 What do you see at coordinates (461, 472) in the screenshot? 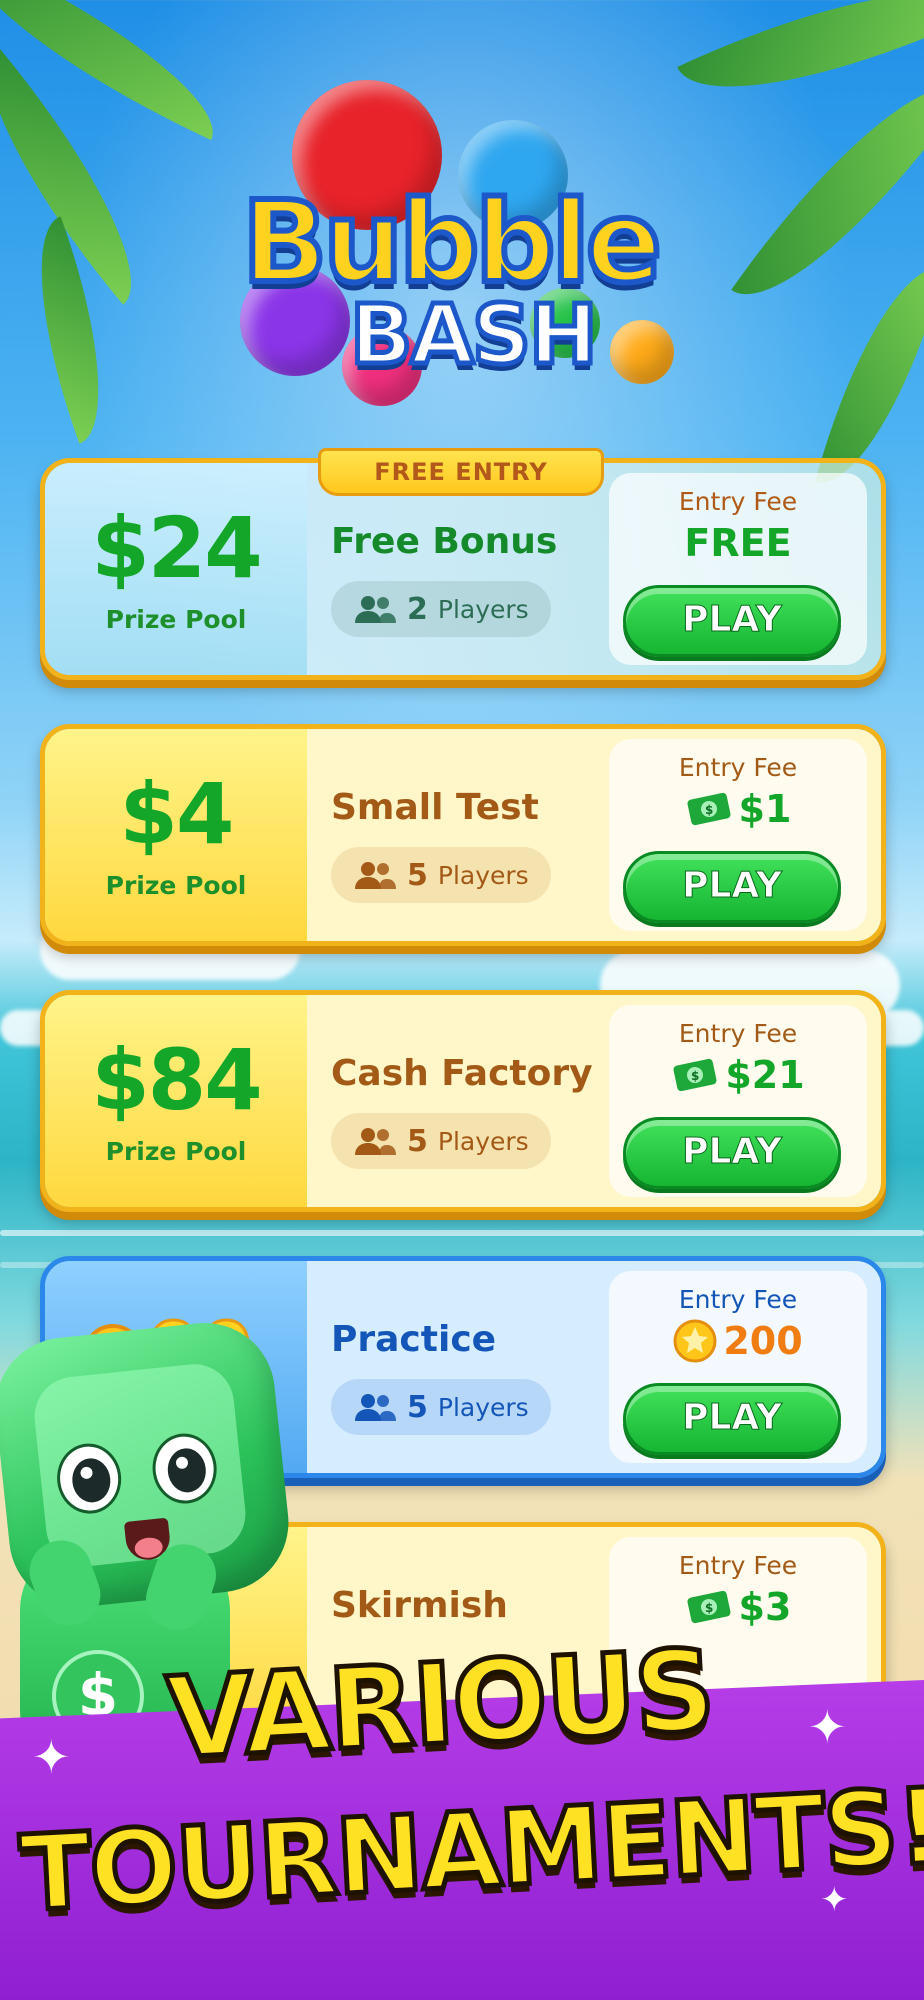
I see `free-entry-banner: FREE ENTRY` at bounding box center [461, 472].